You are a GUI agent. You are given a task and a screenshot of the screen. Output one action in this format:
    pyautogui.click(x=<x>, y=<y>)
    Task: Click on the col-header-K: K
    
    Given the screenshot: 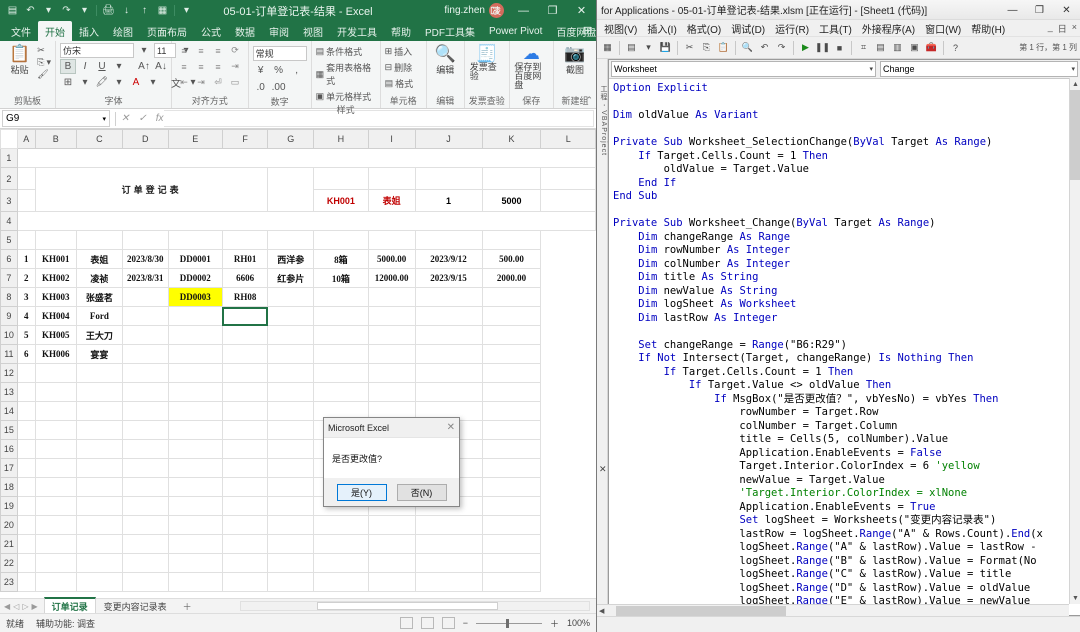 What is the action you would take?
    pyautogui.click(x=511, y=139)
    